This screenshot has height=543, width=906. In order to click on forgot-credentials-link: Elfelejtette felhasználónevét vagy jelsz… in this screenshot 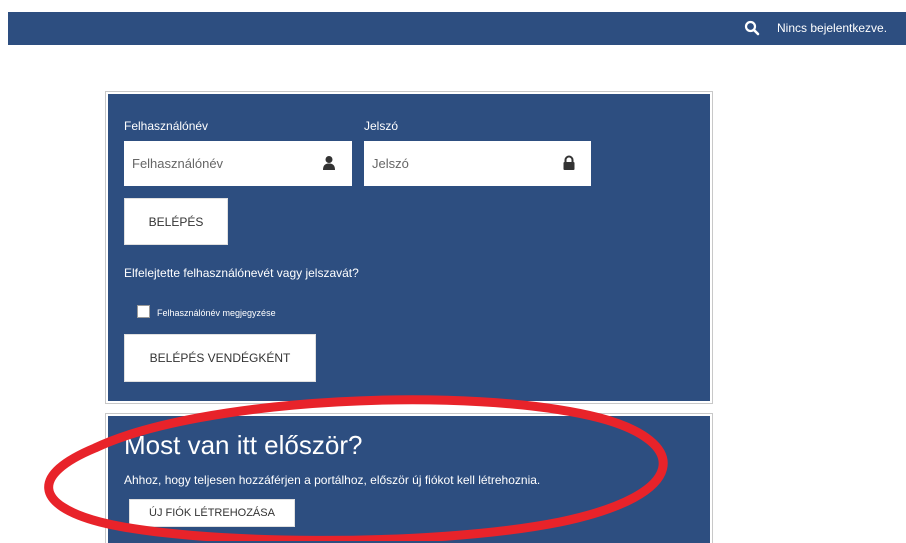, I will do `click(241, 273)`.